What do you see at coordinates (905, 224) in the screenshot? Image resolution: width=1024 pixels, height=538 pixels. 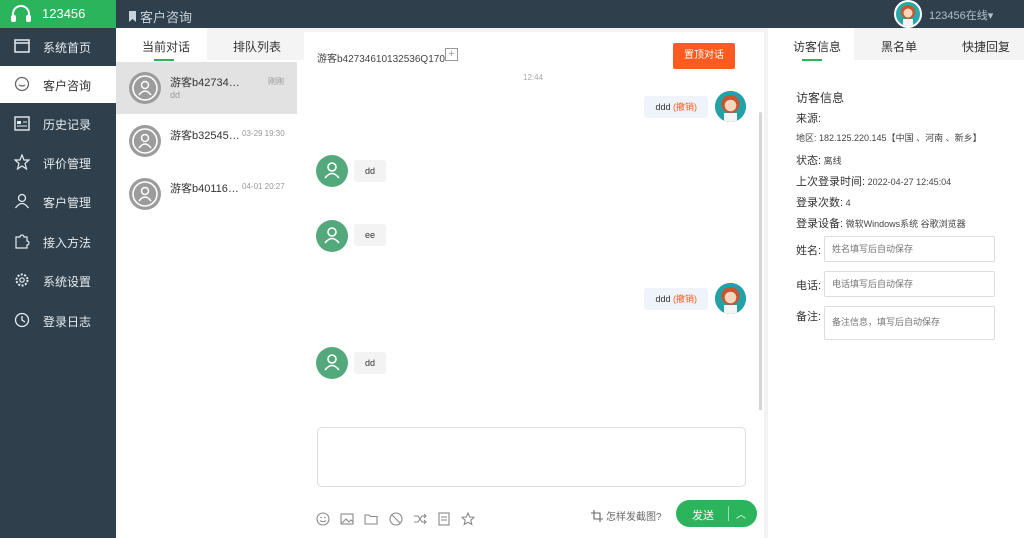 I see `device-value: 微软Windows系统 谷歌浏览器` at bounding box center [905, 224].